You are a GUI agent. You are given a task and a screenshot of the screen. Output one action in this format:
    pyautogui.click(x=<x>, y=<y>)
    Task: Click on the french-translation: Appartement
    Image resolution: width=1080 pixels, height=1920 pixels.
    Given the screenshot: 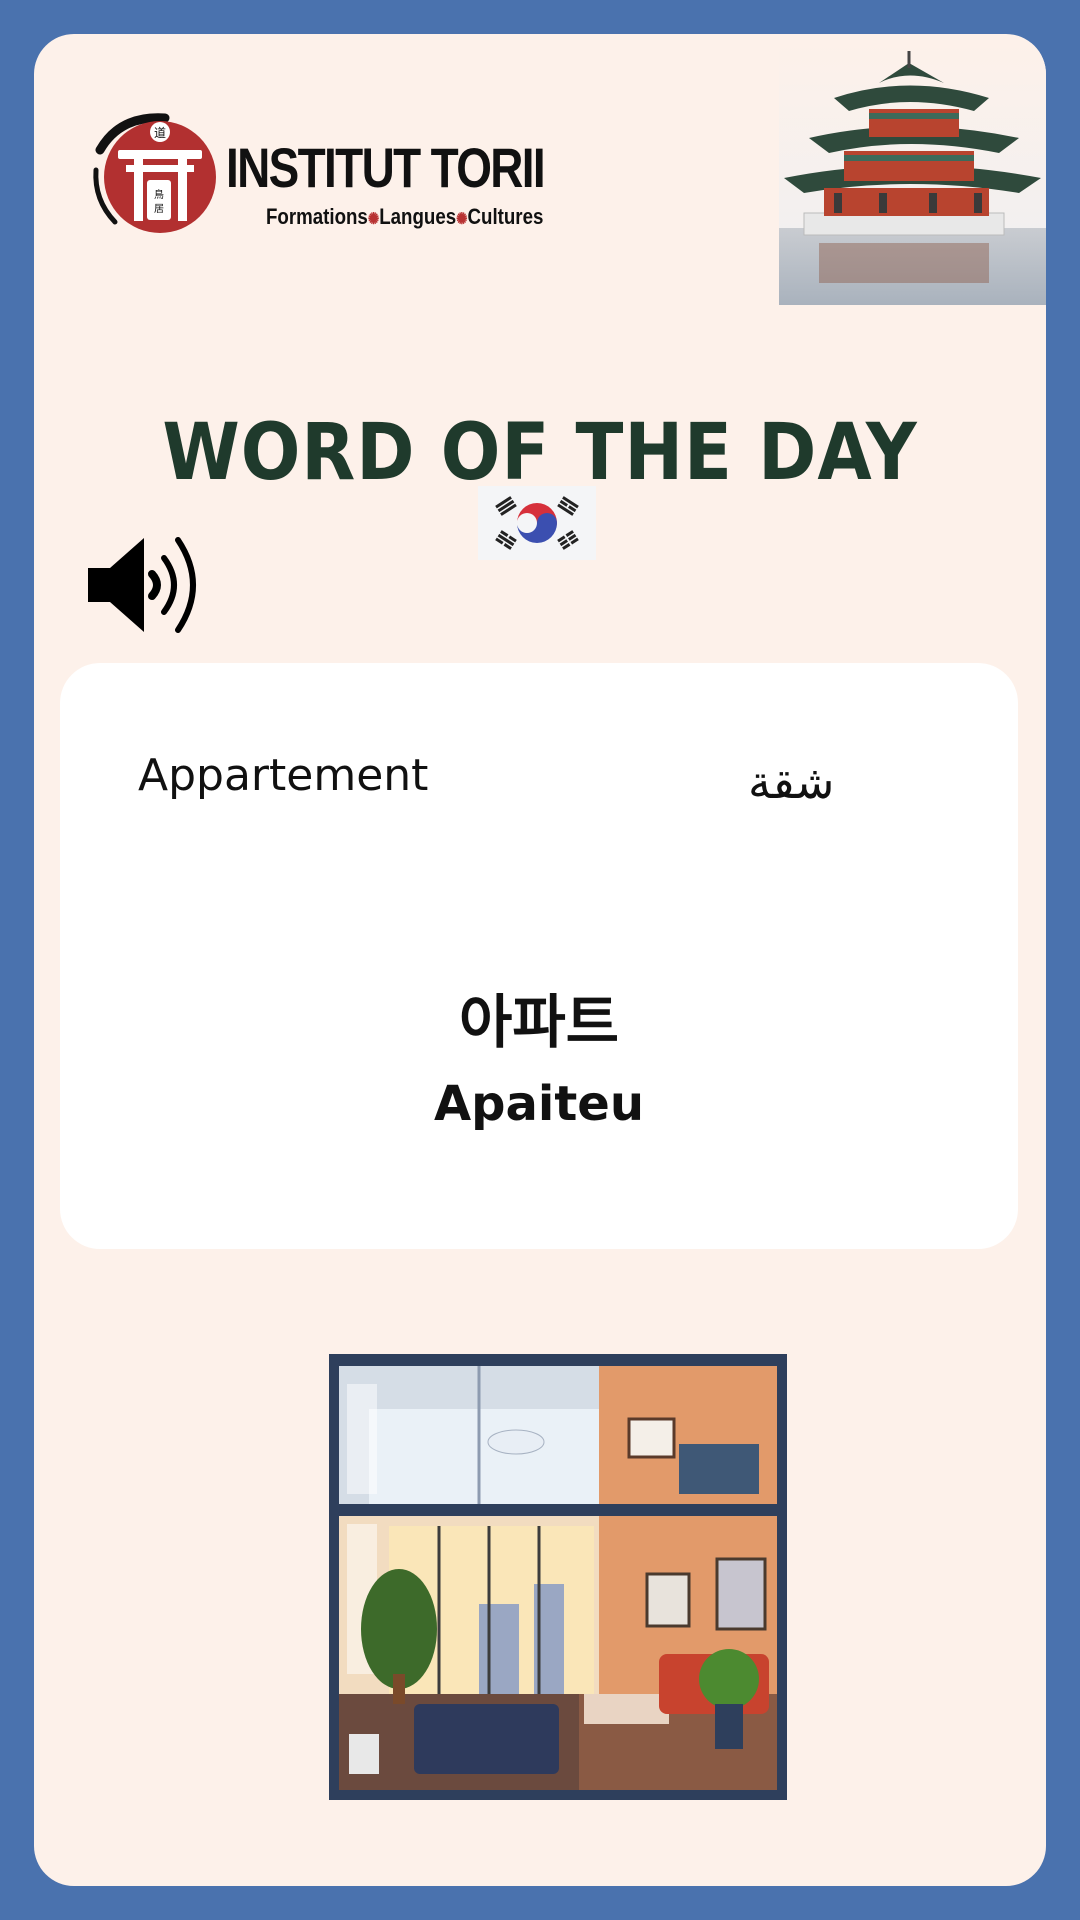 What is the action you would take?
    pyautogui.click(x=283, y=775)
    